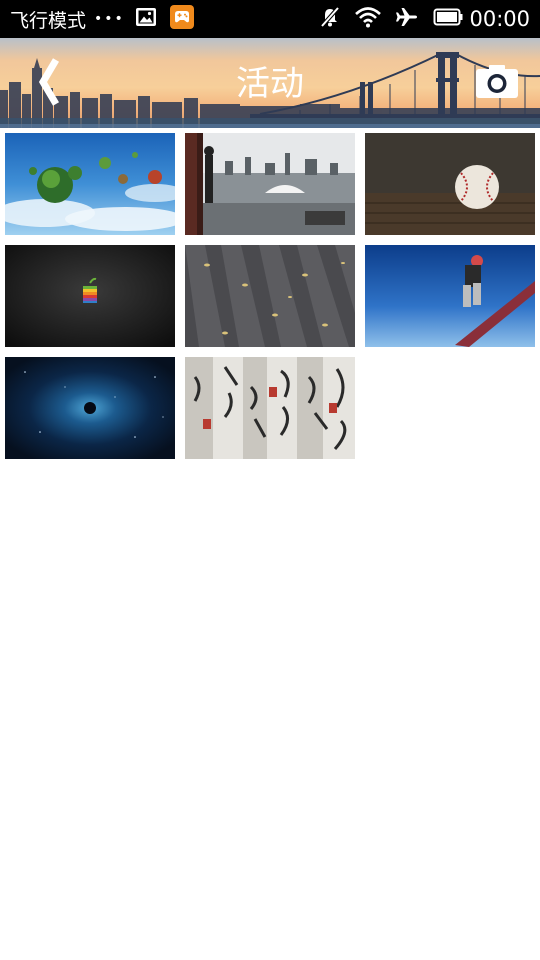 The width and height of the screenshot is (540, 960). I want to click on airplane-mode-label: 飞行模式, so click(48, 20).